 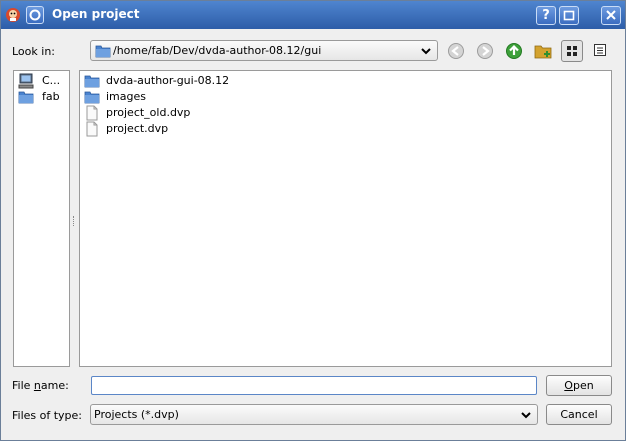 I want to click on grid-view-icon, so click(x=572, y=51).